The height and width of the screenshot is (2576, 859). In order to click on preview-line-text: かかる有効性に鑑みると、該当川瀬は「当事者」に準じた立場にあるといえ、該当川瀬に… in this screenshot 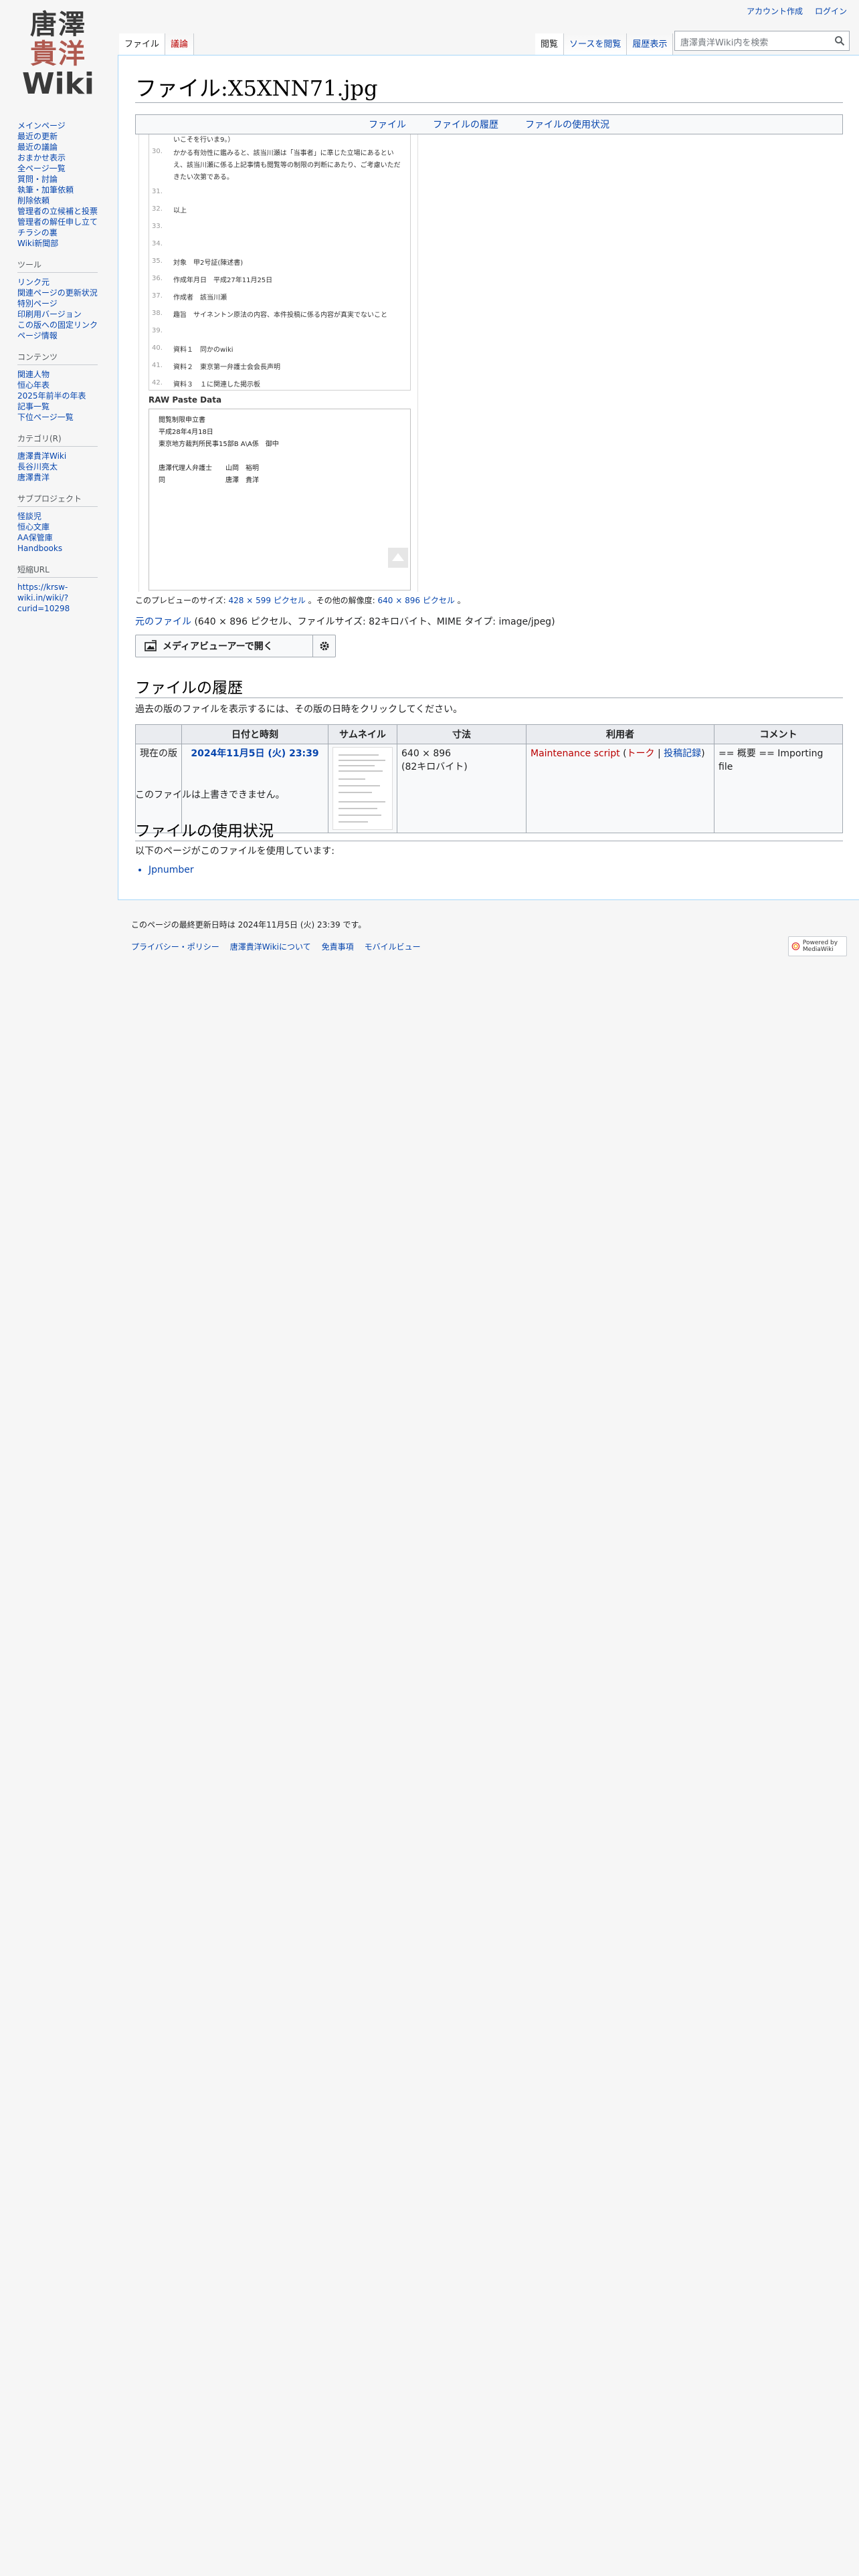, I will do `click(287, 166)`.